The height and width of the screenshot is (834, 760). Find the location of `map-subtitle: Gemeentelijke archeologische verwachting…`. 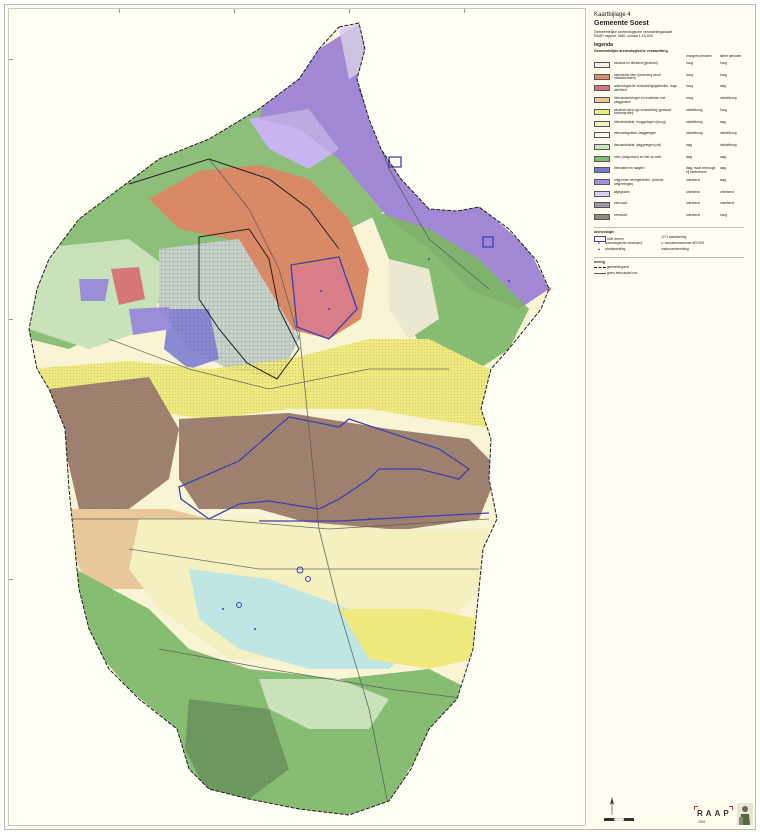

map-subtitle: Gemeentelijke archeologische verwachting… is located at coordinates (669, 34).